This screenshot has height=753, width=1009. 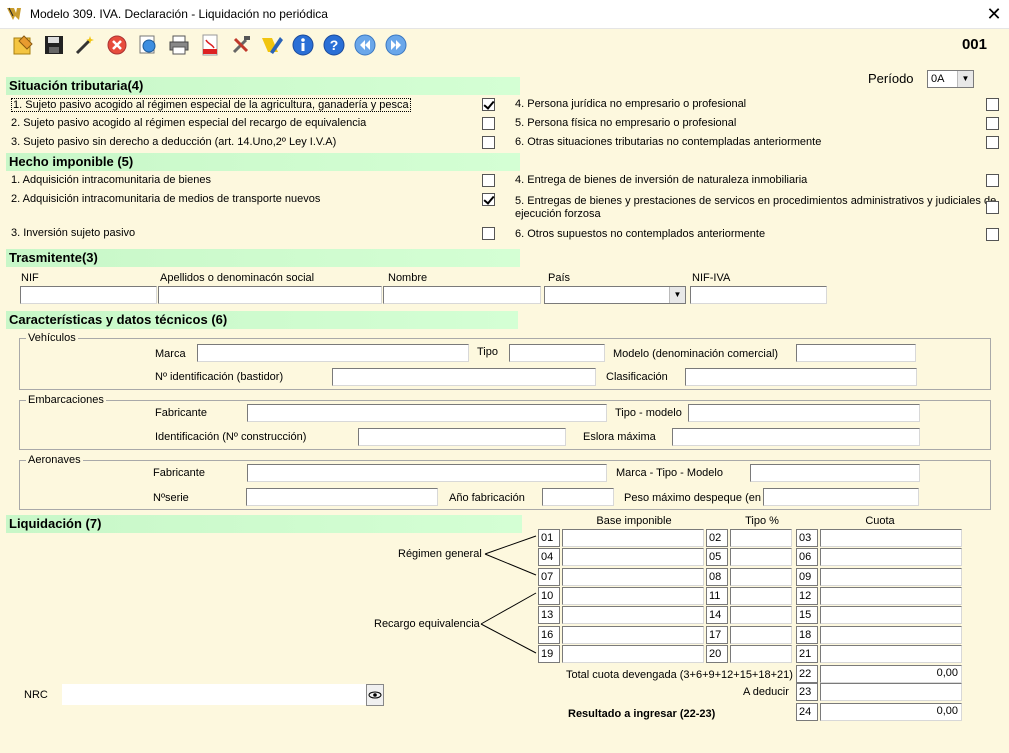 What do you see at coordinates (333, 353) in the screenshot?
I see `vehiculo-marca-input` at bounding box center [333, 353].